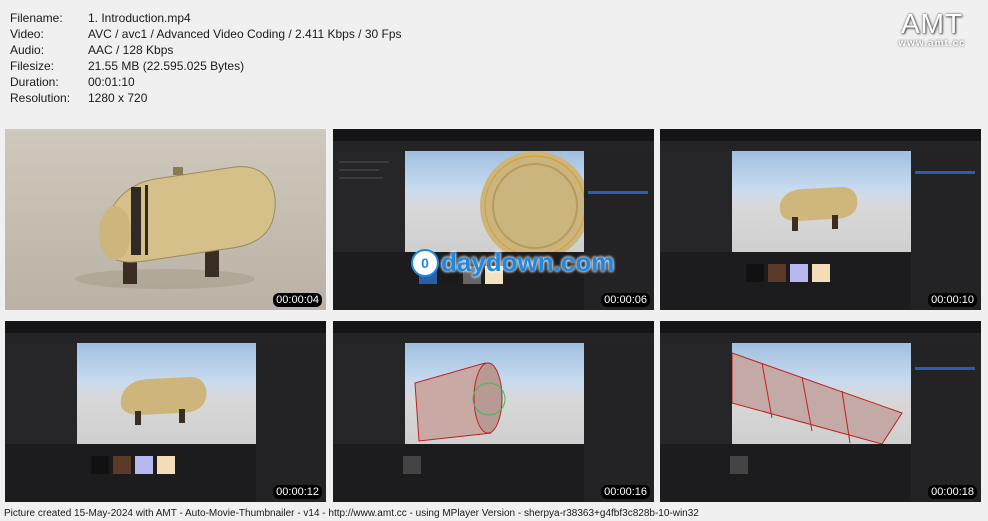 Image resolution: width=988 pixels, height=521 pixels. What do you see at coordinates (625, 492) in the screenshot?
I see `timestamp-badge: 00:00:16` at bounding box center [625, 492].